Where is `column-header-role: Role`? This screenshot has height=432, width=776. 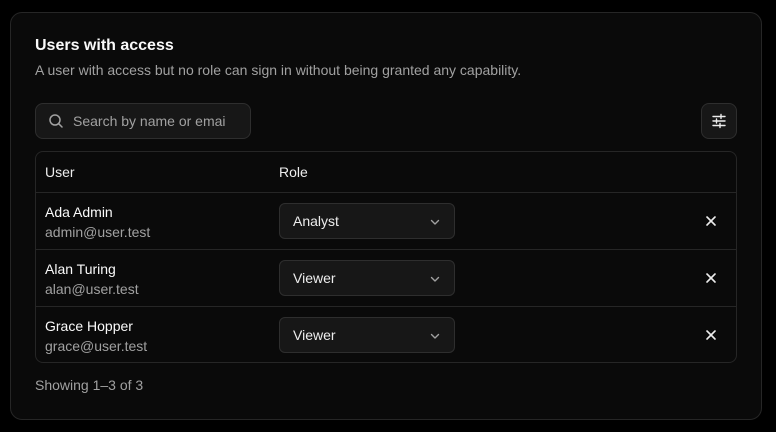
column-header-role: Role is located at coordinates (293, 172).